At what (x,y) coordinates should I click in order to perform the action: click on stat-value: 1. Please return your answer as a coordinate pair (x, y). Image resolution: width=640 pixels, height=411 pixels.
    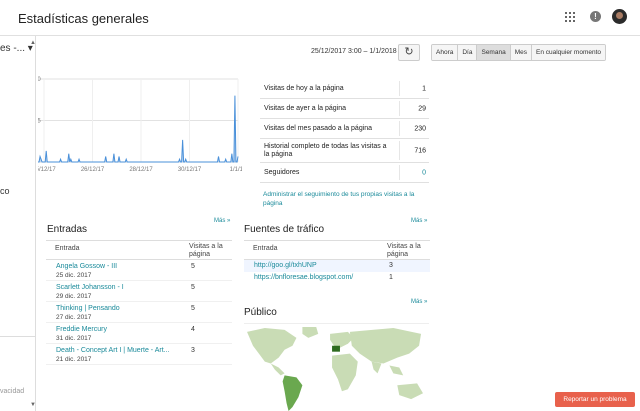
    Looking at the image, I should click on (424, 88).